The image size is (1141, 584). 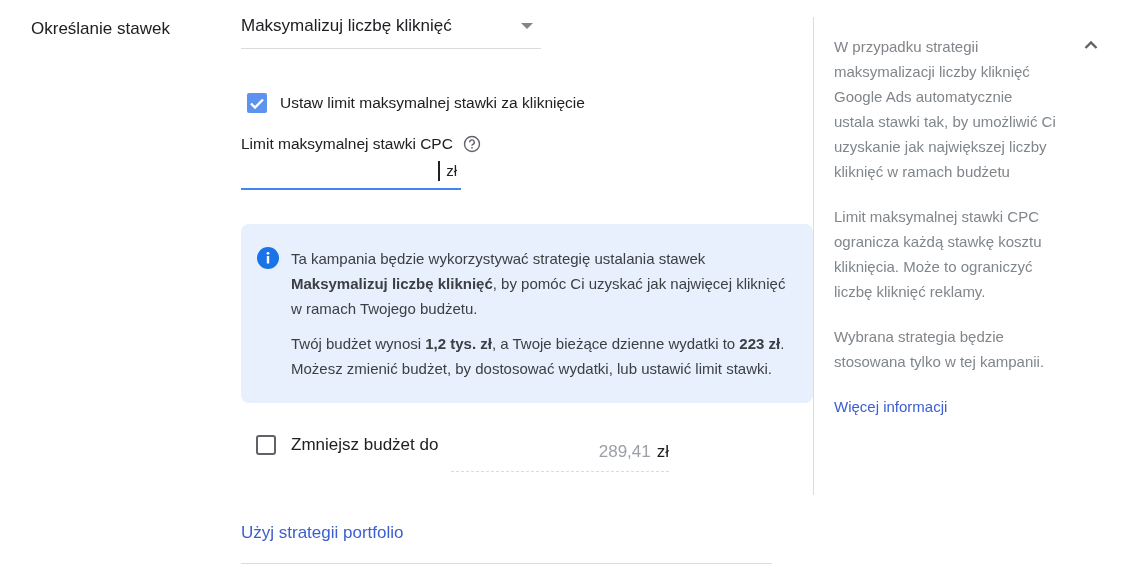 What do you see at coordinates (938, 254) in the screenshot?
I see `help-text: Limit maksymalnej stawki CPC ogranicza każdą stawkę kosztu kliknięcia. Może to ograniczyć liczbę kliknięć reklamy.` at bounding box center [938, 254].